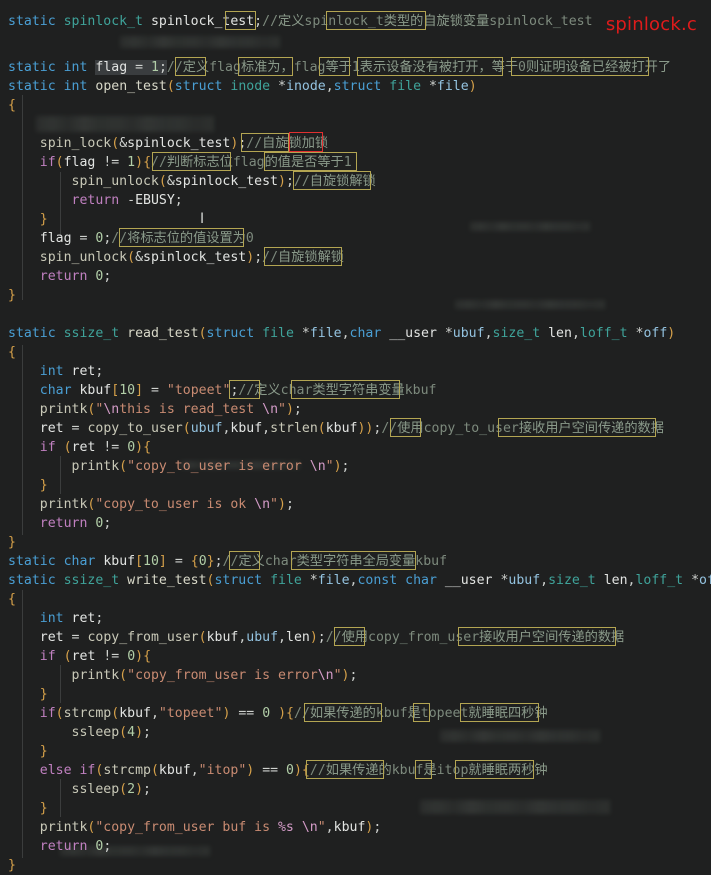  What do you see at coordinates (359, 238) in the screenshot?
I see `code-line: flag = 0;//将标志位的值设置为0` at bounding box center [359, 238].